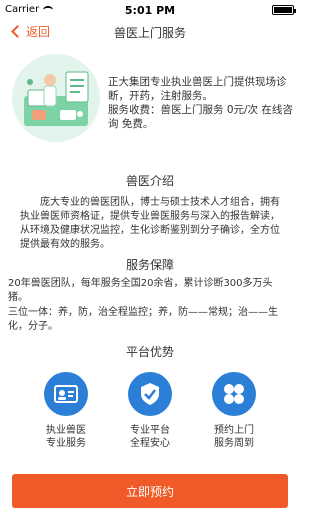 Image resolution: width=320 pixels, height=532 pixels. I want to click on clover-icon, so click(234, 394).